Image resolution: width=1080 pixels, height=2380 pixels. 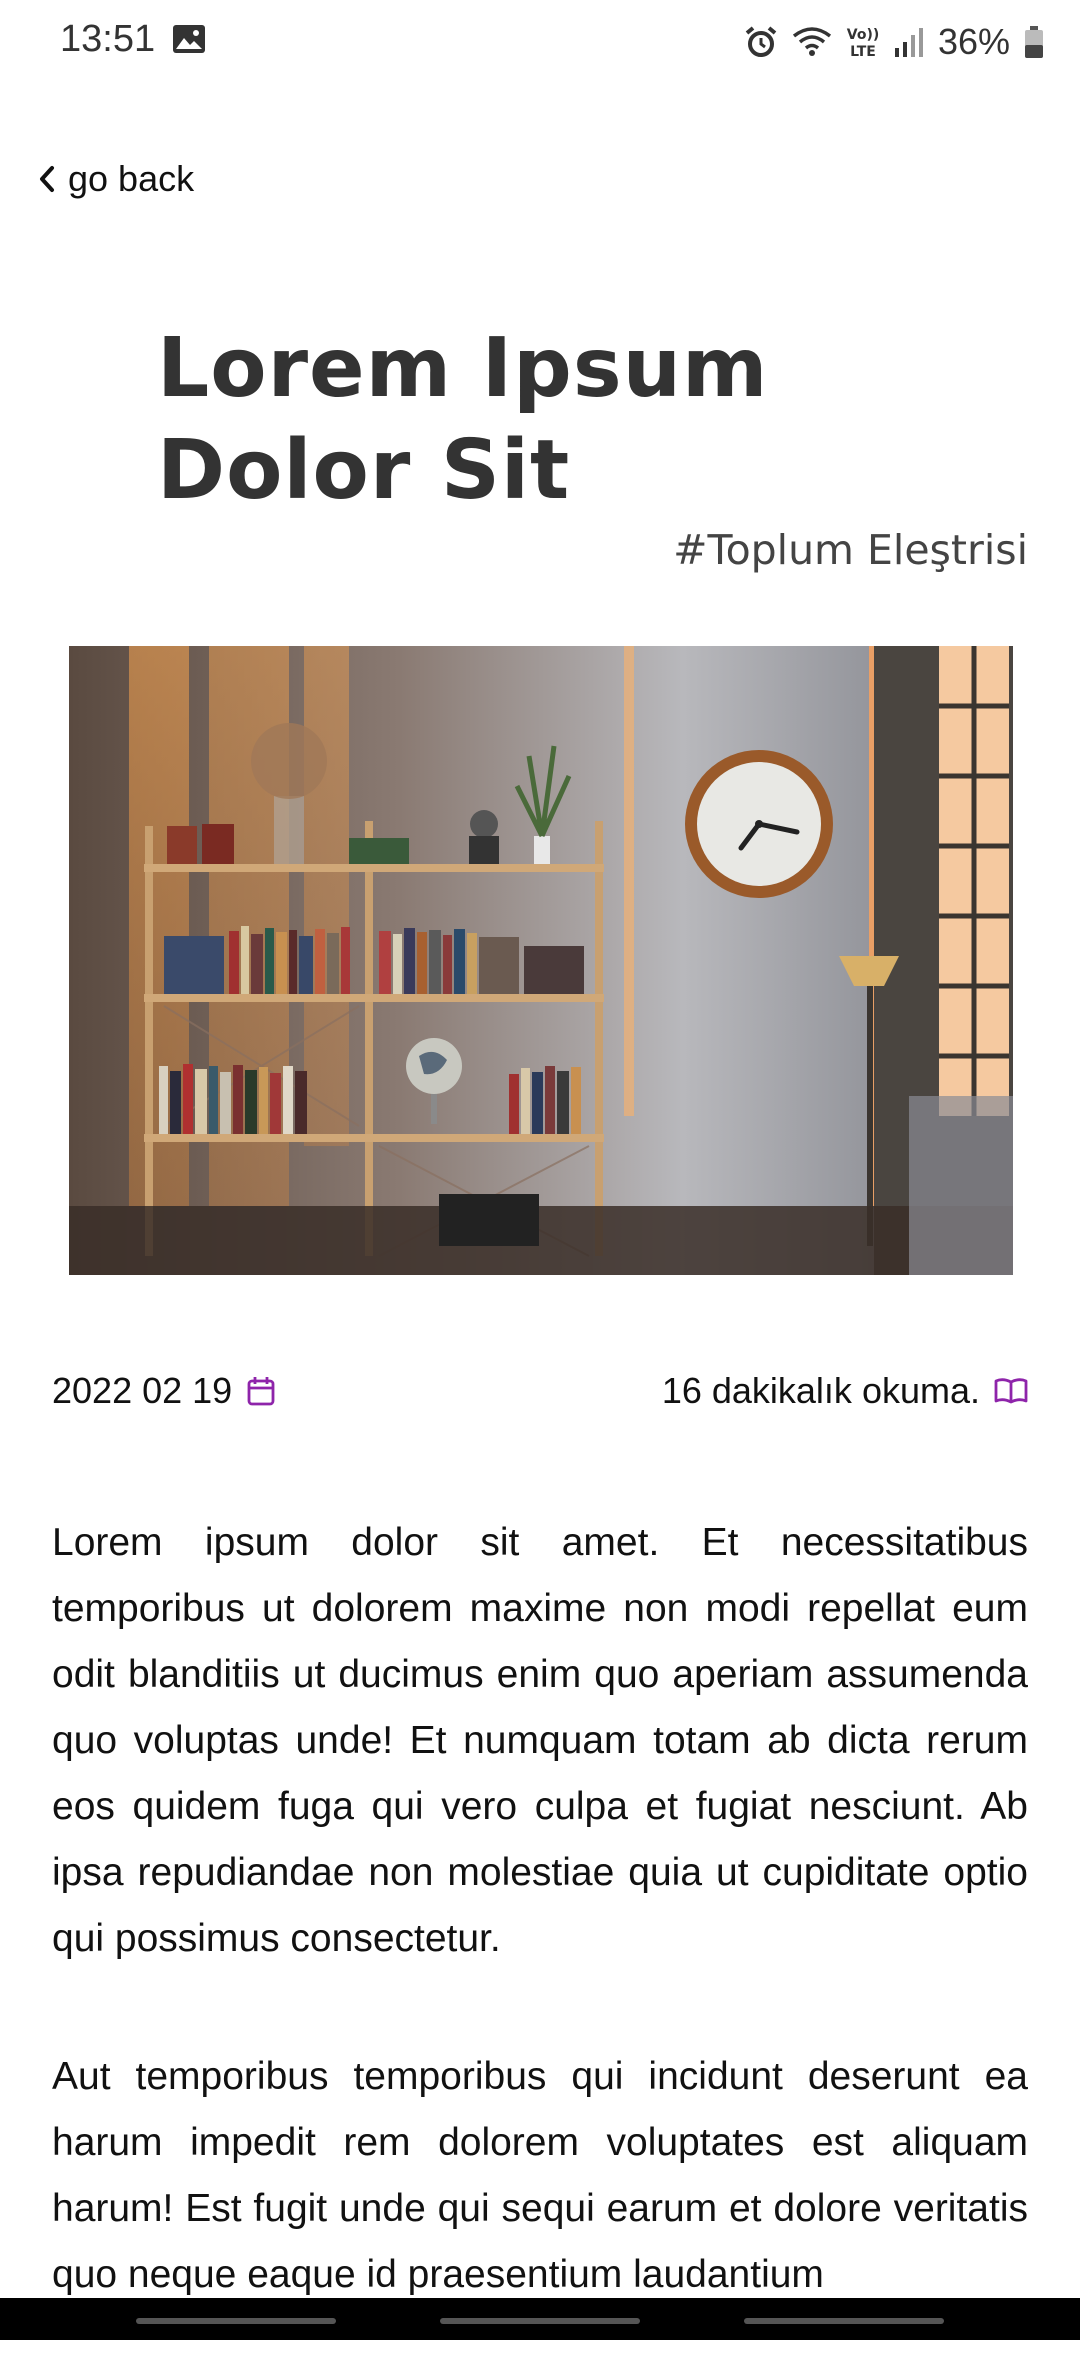 What do you see at coordinates (540, 42) in the screenshot?
I see `status-bar: 13:51 Vo)) LTE 36%` at bounding box center [540, 42].